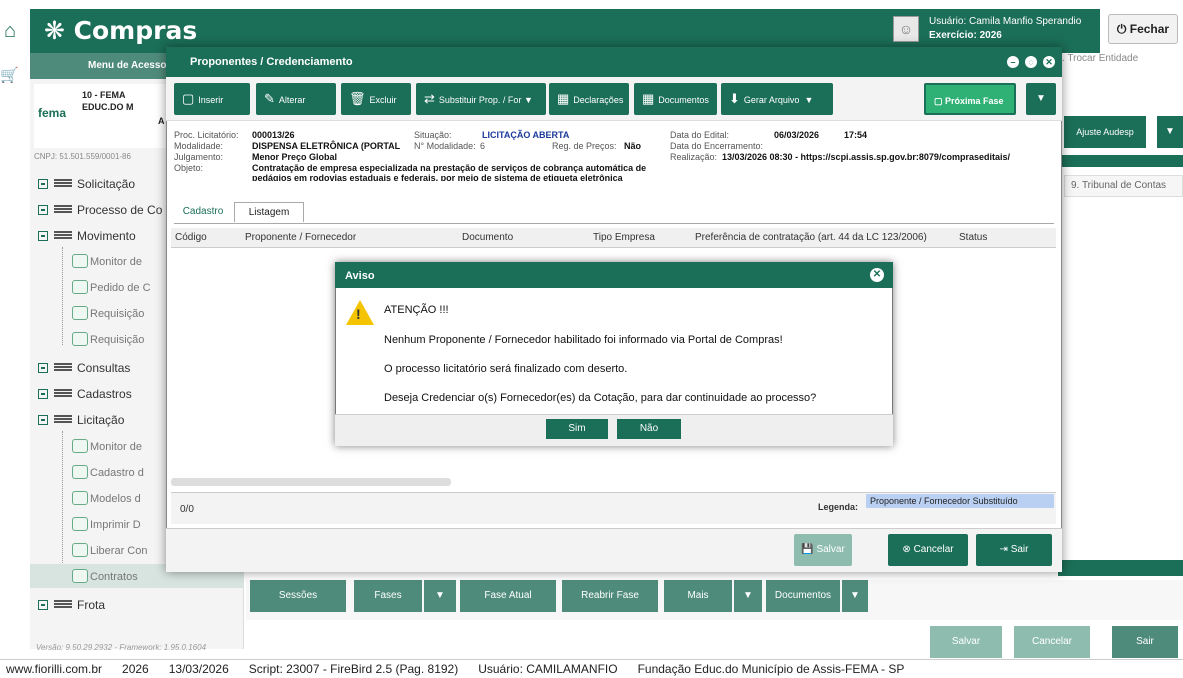 The image size is (1183, 678). What do you see at coordinates (100, 184) in the screenshot?
I see `sidebar-group-solicitacao: Solicitação` at bounding box center [100, 184].